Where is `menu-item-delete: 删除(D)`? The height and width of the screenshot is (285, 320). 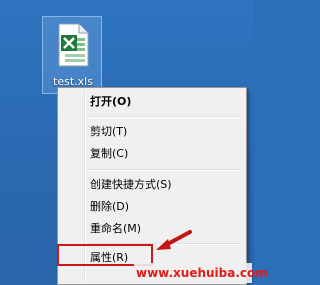
menu-item-delete: 删除(D) is located at coordinates (152, 207).